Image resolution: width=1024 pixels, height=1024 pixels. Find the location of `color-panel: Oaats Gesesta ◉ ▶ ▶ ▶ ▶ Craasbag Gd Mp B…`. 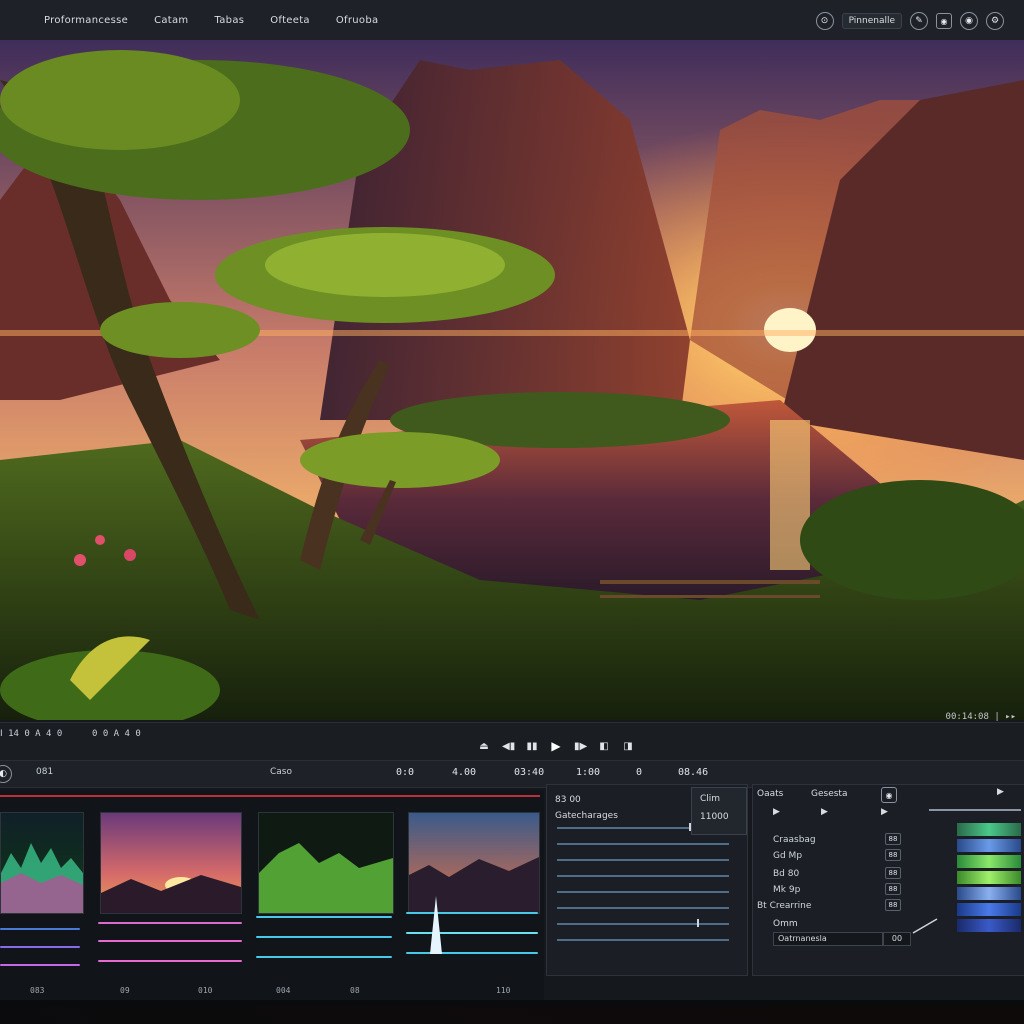

color-panel: Oaats Gesesta ◉ ▶ ▶ ▶ ▶ Craasbag Gd Mp B… is located at coordinates (888, 880).